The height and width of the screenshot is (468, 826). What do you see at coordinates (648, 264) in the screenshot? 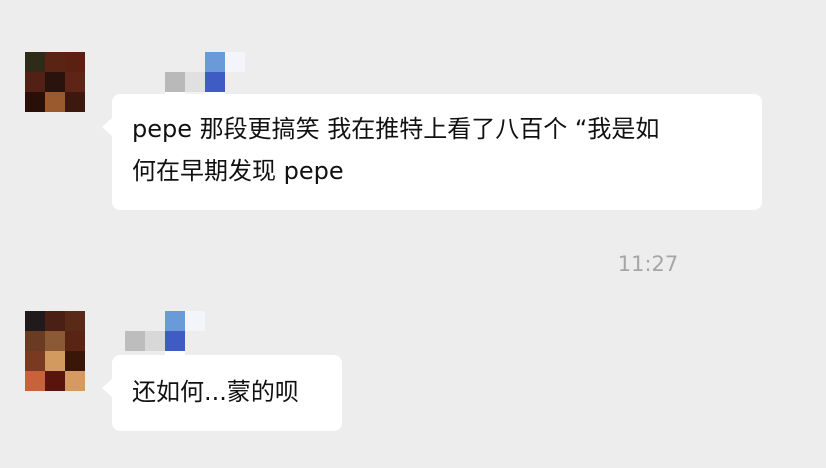
I see `message-timestamp: 11:27` at bounding box center [648, 264].